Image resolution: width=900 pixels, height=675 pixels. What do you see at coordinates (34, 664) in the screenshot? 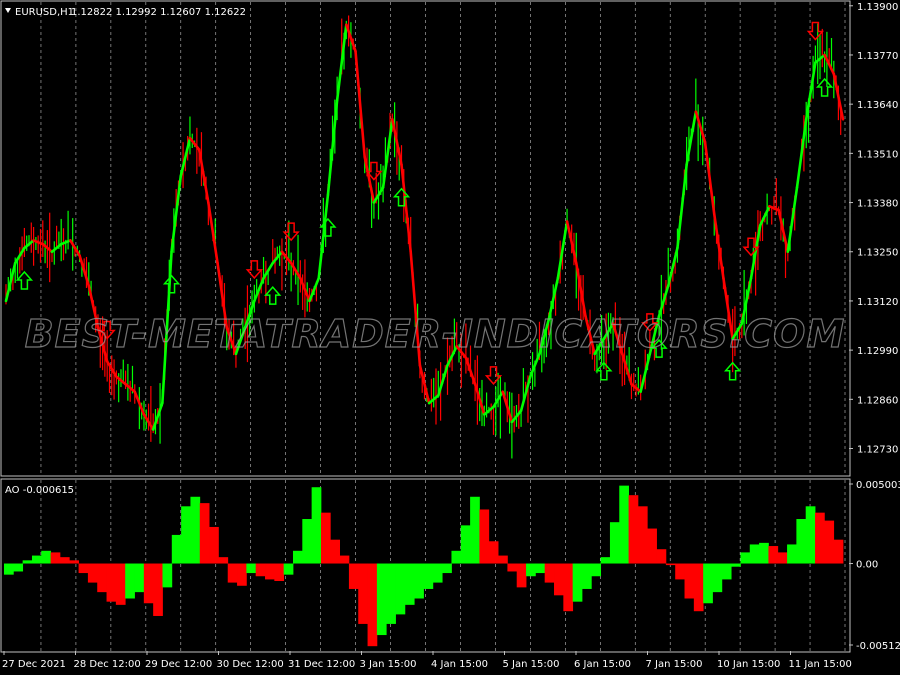
I see `time-tick-label: 27 Dec 2021` at bounding box center [34, 664].